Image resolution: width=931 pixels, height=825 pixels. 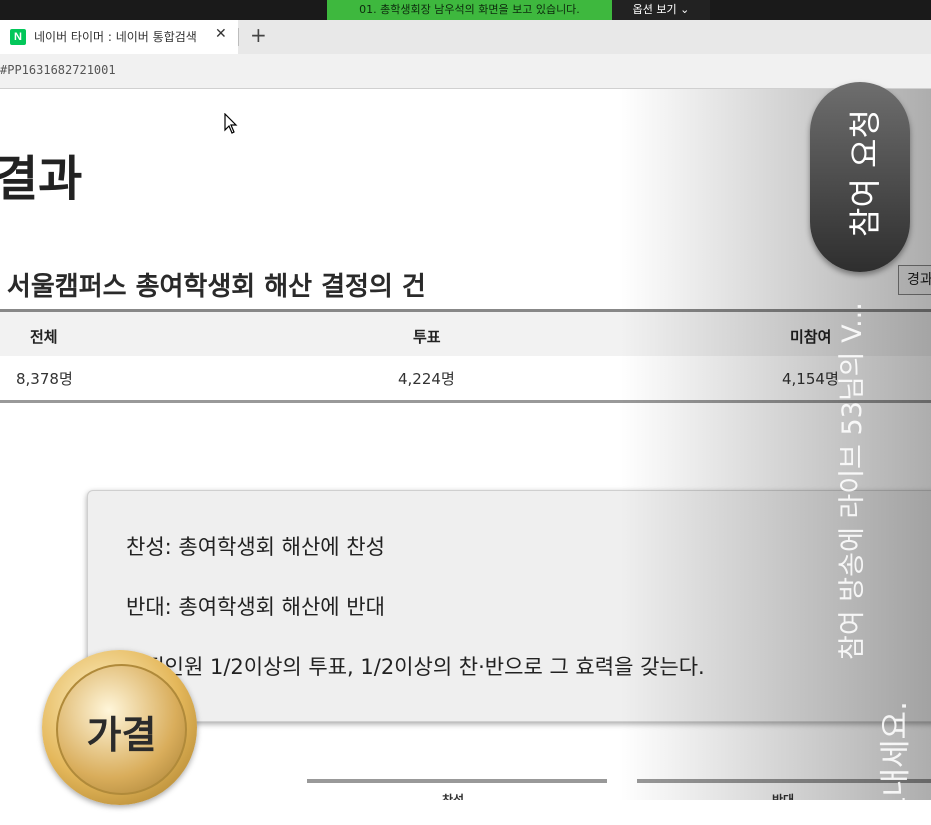 I want to click on tab-title: 네이버 타이머 : 네이버 통합검색, so click(x=115, y=37).